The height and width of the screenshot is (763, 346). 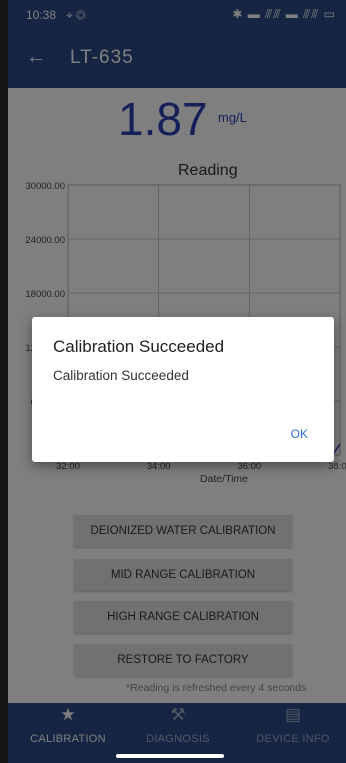 What do you see at coordinates (170, 756) in the screenshot?
I see `home-indicator` at bounding box center [170, 756].